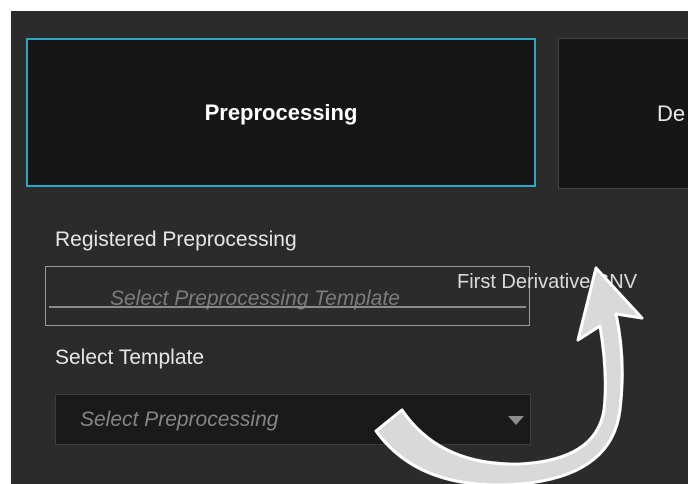 This screenshot has height=484, width=688. I want to click on registered-preprocessing-label: Registered Preprocessing, so click(176, 239).